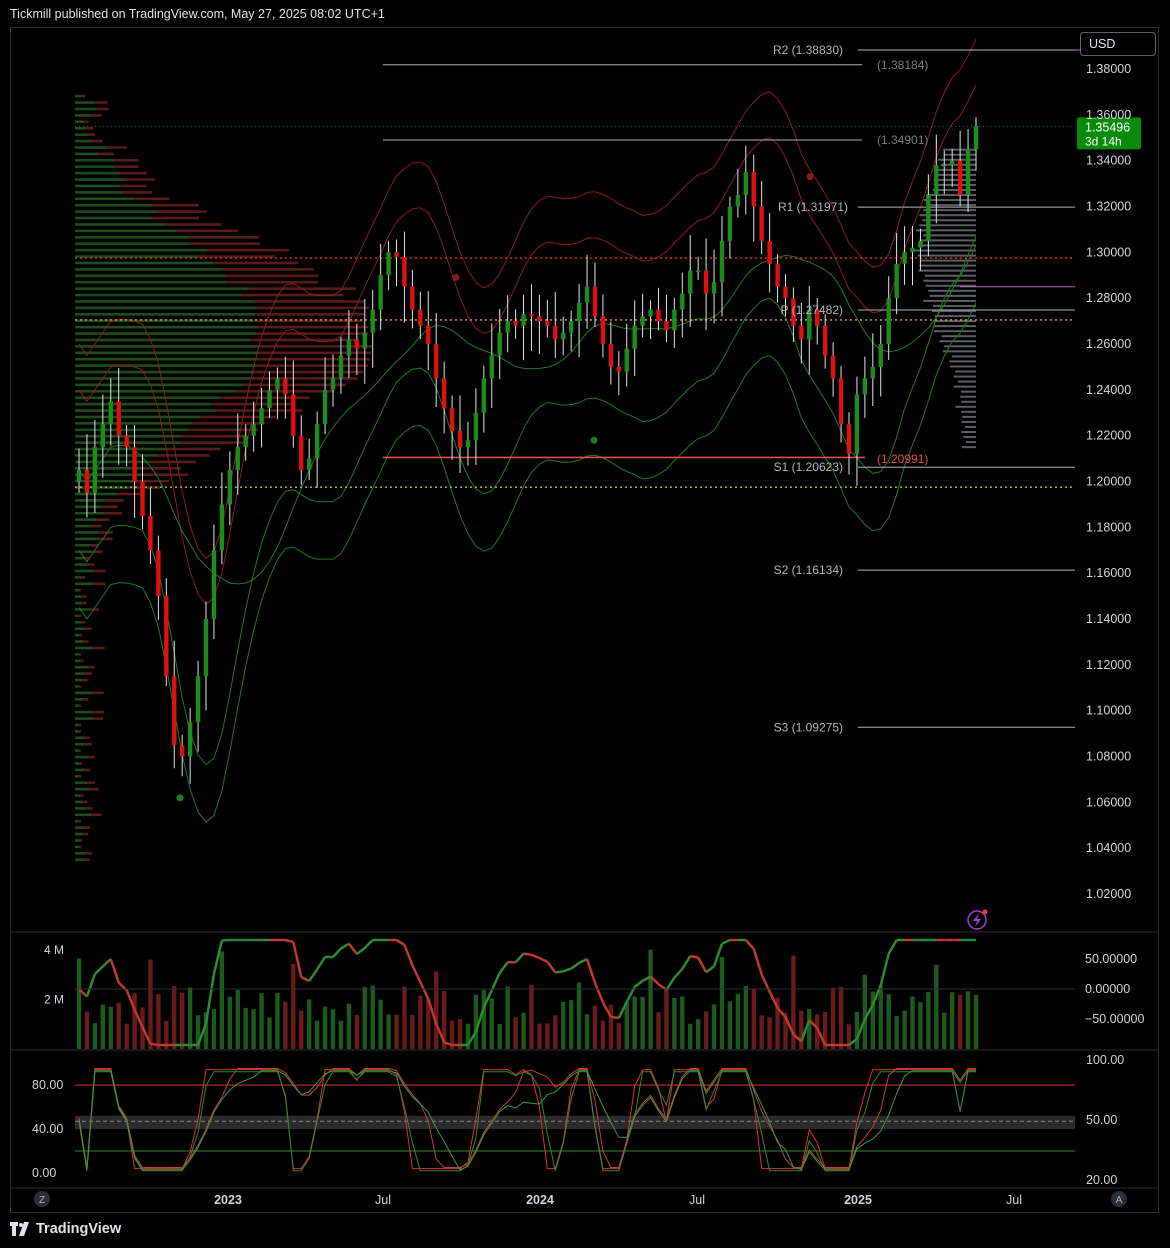  What do you see at coordinates (54, 950) in the screenshot?
I see `volume-tick-label: 4 M` at bounding box center [54, 950].